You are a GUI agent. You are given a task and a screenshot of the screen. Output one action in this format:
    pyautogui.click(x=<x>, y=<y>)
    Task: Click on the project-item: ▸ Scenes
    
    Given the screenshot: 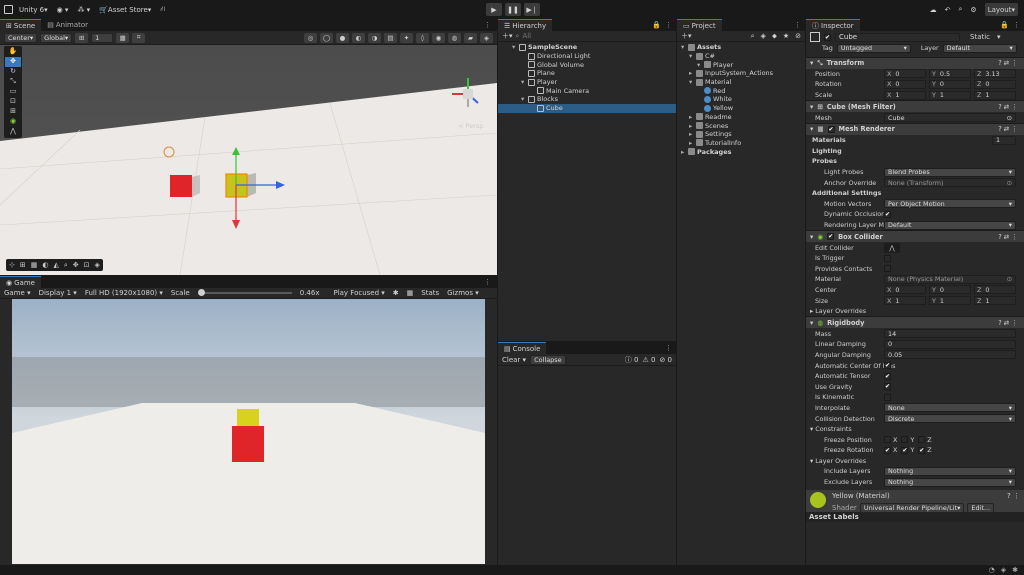 What is the action you would take?
    pyautogui.click(x=741, y=125)
    